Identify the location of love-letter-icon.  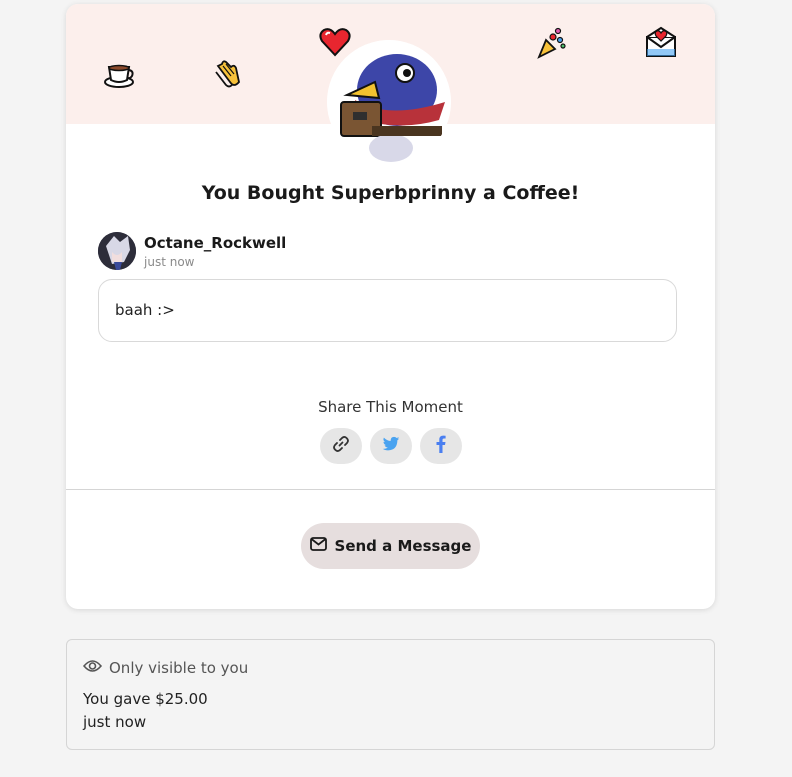
(661, 44).